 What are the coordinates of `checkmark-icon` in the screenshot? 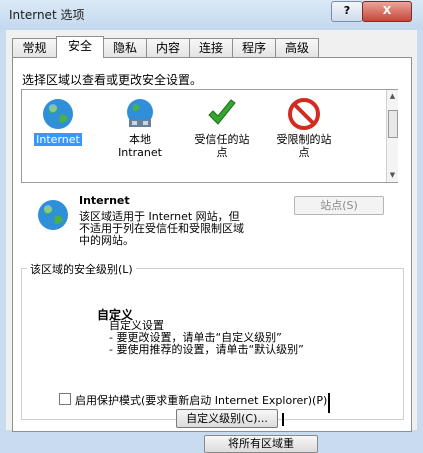 It's located at (222, 112).